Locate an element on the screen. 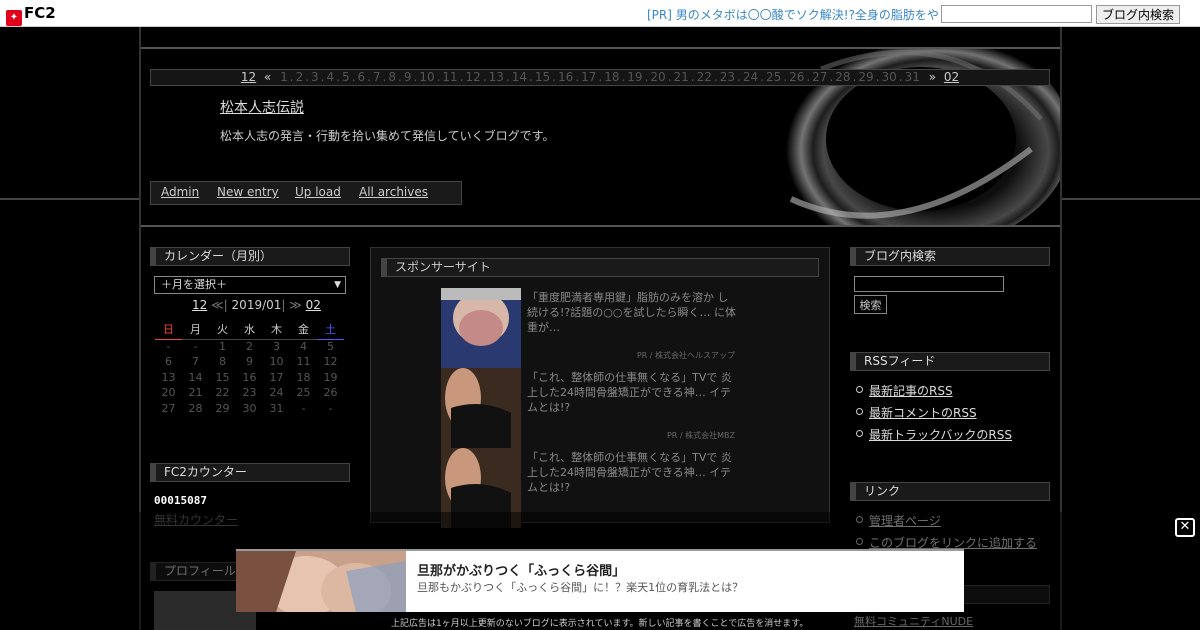 This screenshot has height=630, width=1200. calendar-day: 10 is located at coordinates (276, 361).